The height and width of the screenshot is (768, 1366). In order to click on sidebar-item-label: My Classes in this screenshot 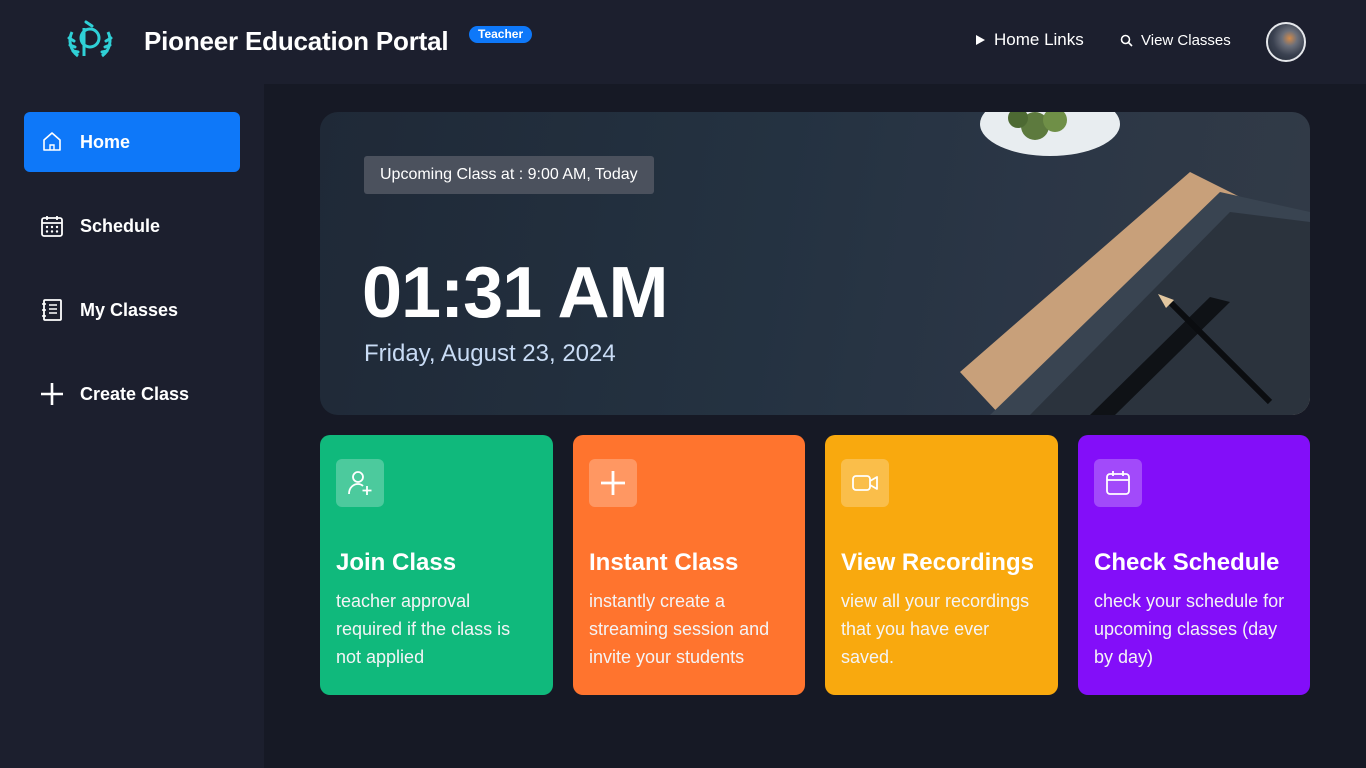, I will do `click(129, 309)`.